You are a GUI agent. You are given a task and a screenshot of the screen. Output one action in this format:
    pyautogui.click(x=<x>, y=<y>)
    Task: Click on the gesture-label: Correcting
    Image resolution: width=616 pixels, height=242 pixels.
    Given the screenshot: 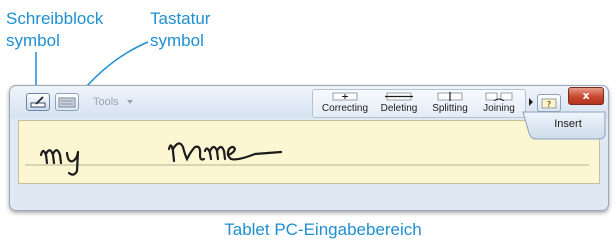 What is the action you would take?
    pyautogui.click(x=345, y=108)
    